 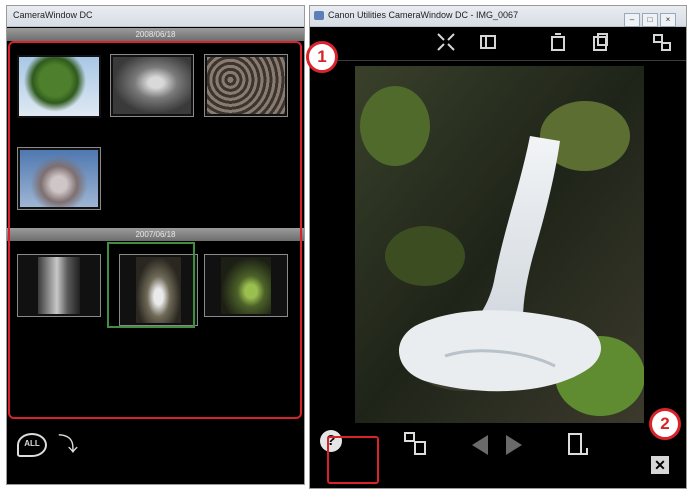 What do you see at coordinates (353, 460) in the screenshot?
I see `annotation-box-close` at bounding box center [353, 460].